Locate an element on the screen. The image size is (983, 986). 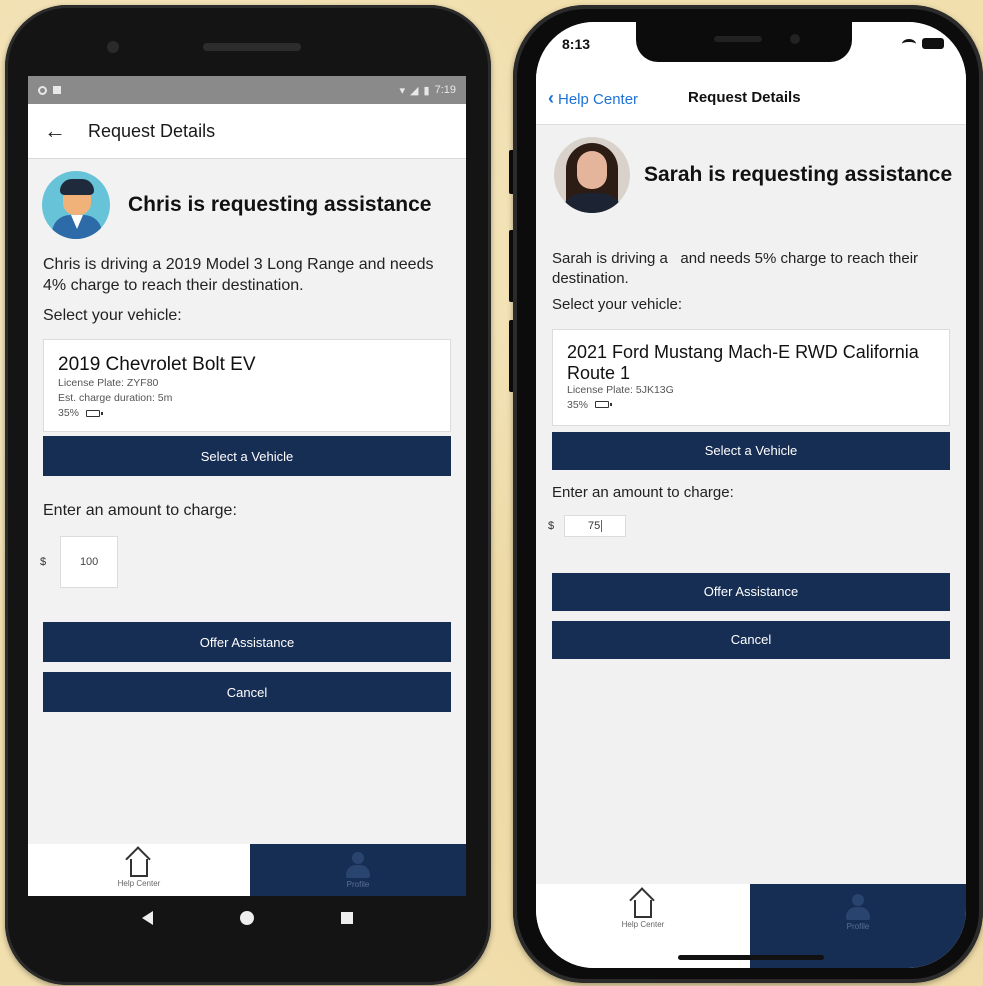
tab-help-center: Help Center is located at coordinates (139, 870).